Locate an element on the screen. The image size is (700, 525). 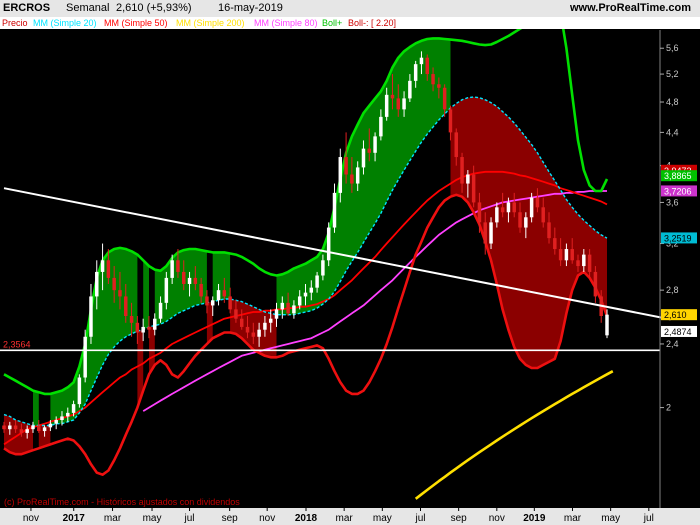
period-label: Semanal is located at coordinates (88, 8).